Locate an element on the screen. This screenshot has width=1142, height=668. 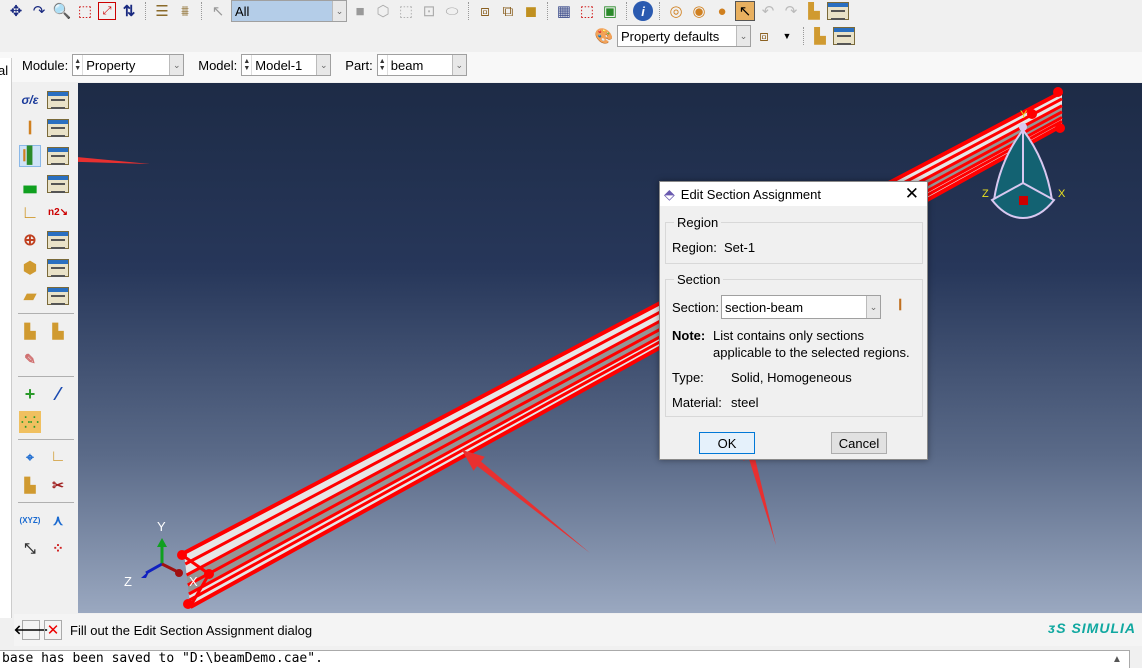
cycle-views-icon: ⇅ is located at coordinates (129, 11).